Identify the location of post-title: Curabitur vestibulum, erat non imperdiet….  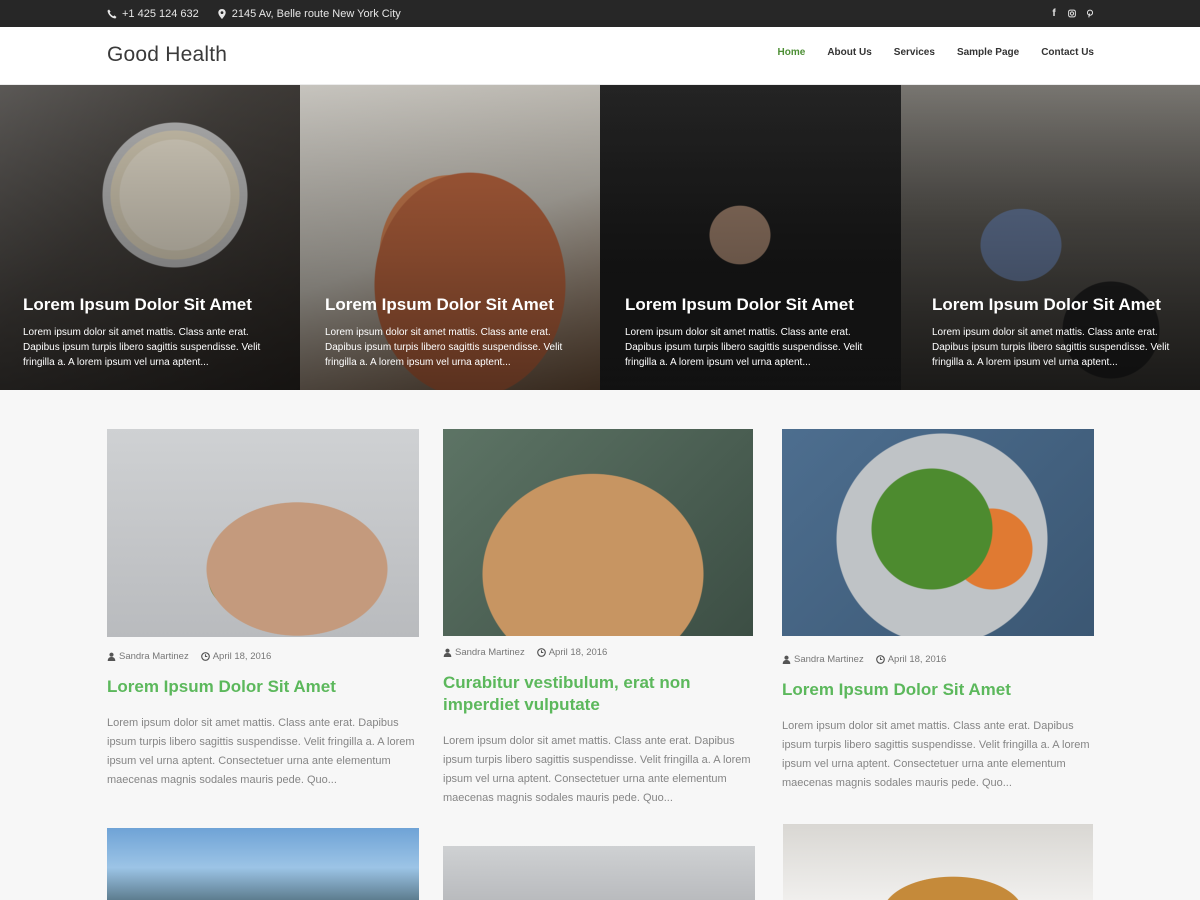
(598, 694).